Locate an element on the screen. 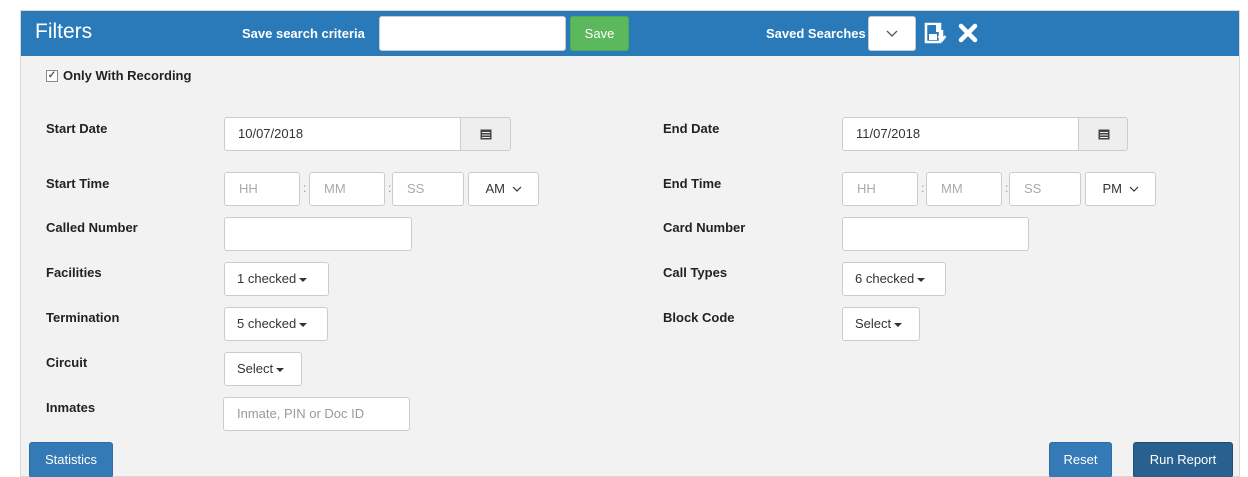  termination-dropdown: 5 checked is located at coordinates (276, 324).